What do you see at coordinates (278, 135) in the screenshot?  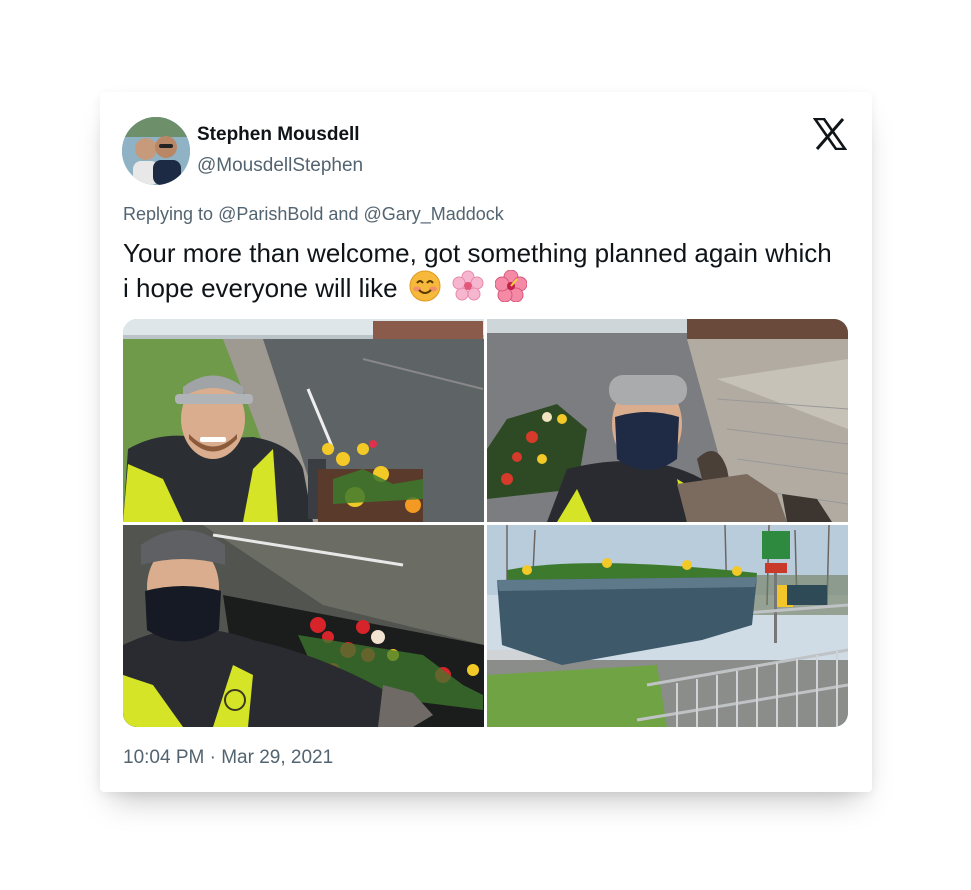 I see `author-name: Stephen Mousdell` at bounding box center [278, 135].